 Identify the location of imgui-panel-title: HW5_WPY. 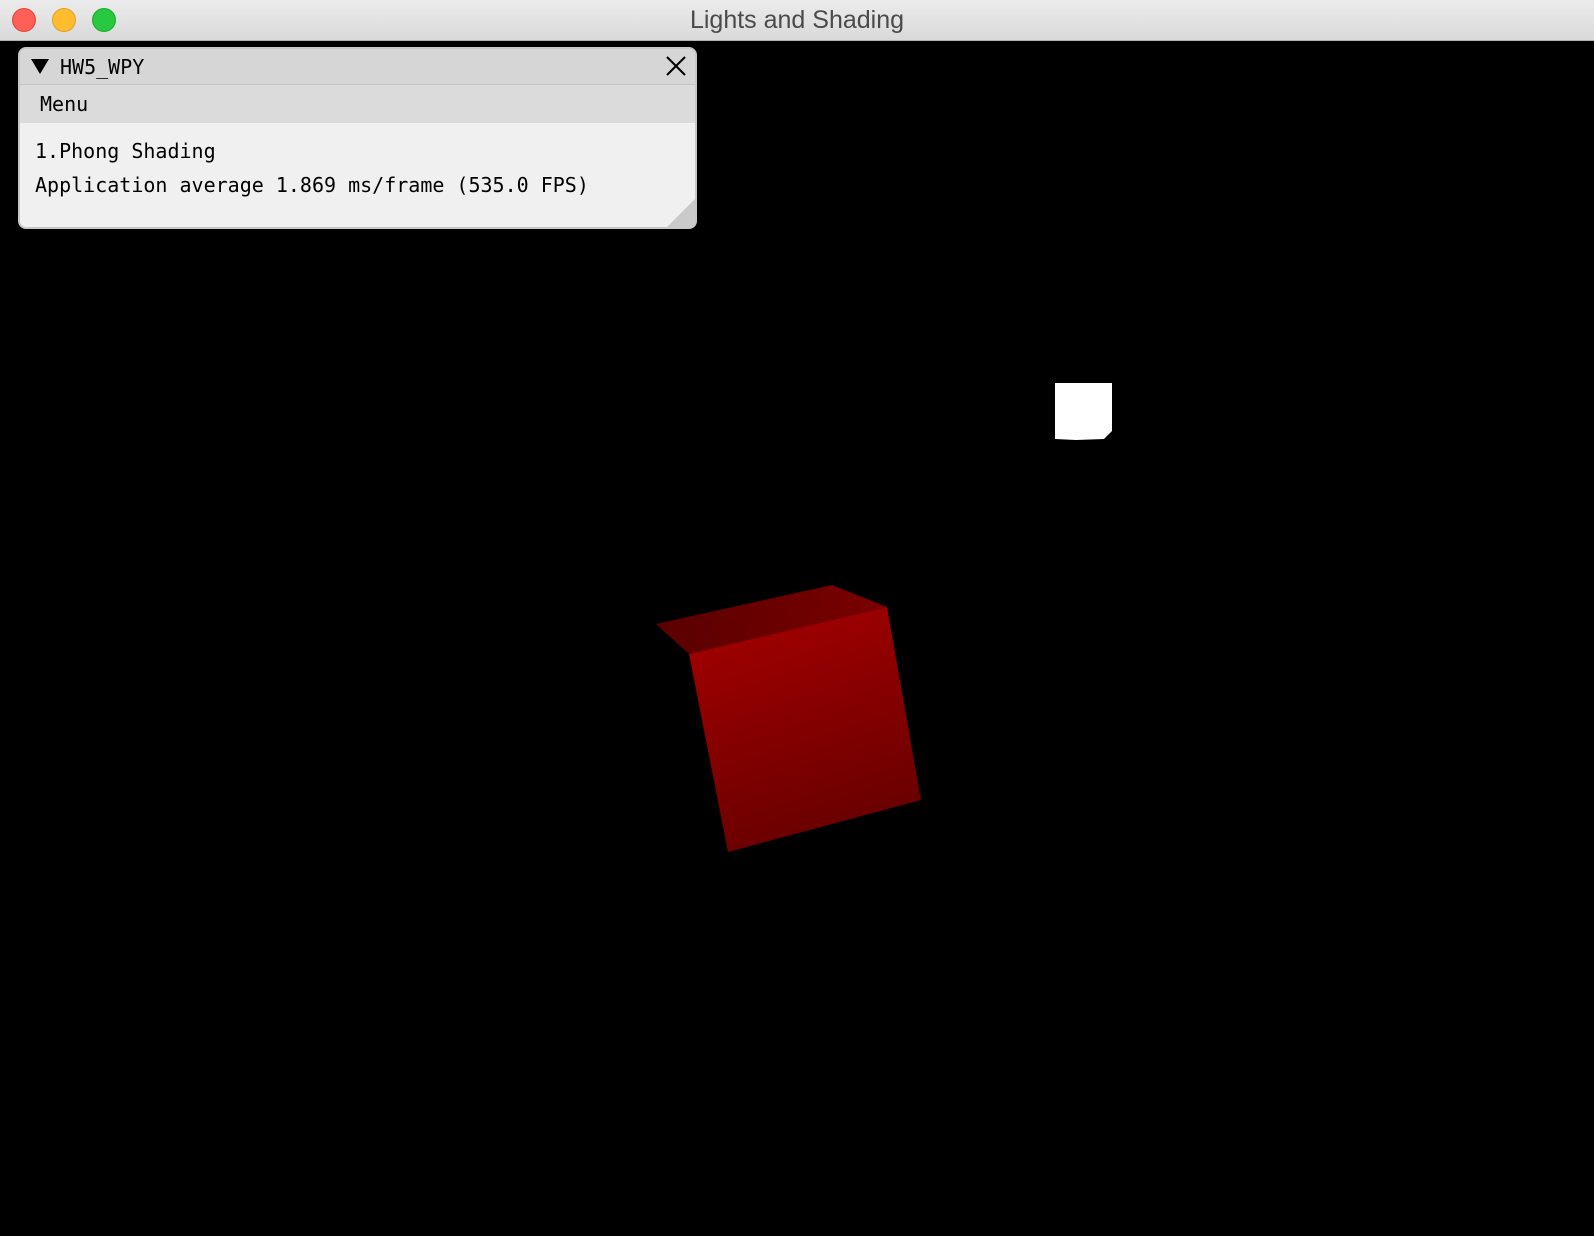
(102, 67).